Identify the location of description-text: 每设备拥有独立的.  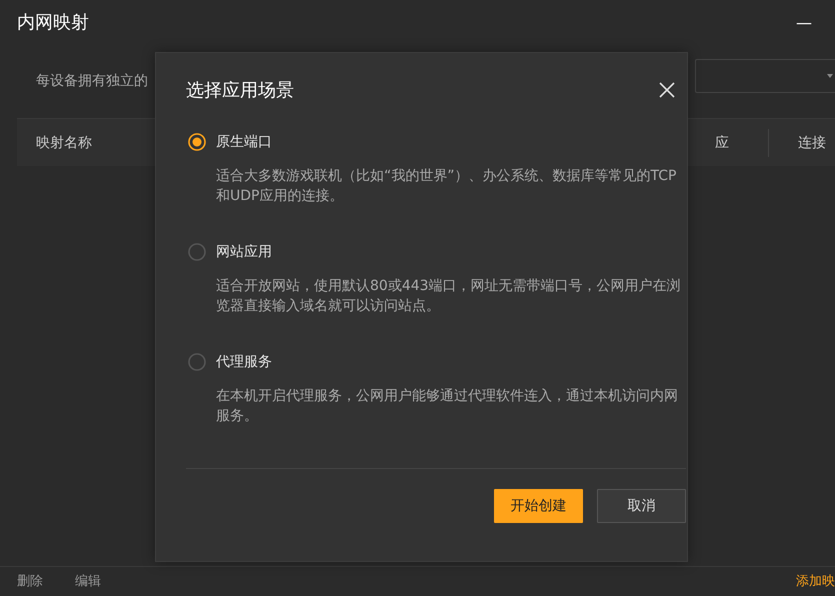
(92, 81).